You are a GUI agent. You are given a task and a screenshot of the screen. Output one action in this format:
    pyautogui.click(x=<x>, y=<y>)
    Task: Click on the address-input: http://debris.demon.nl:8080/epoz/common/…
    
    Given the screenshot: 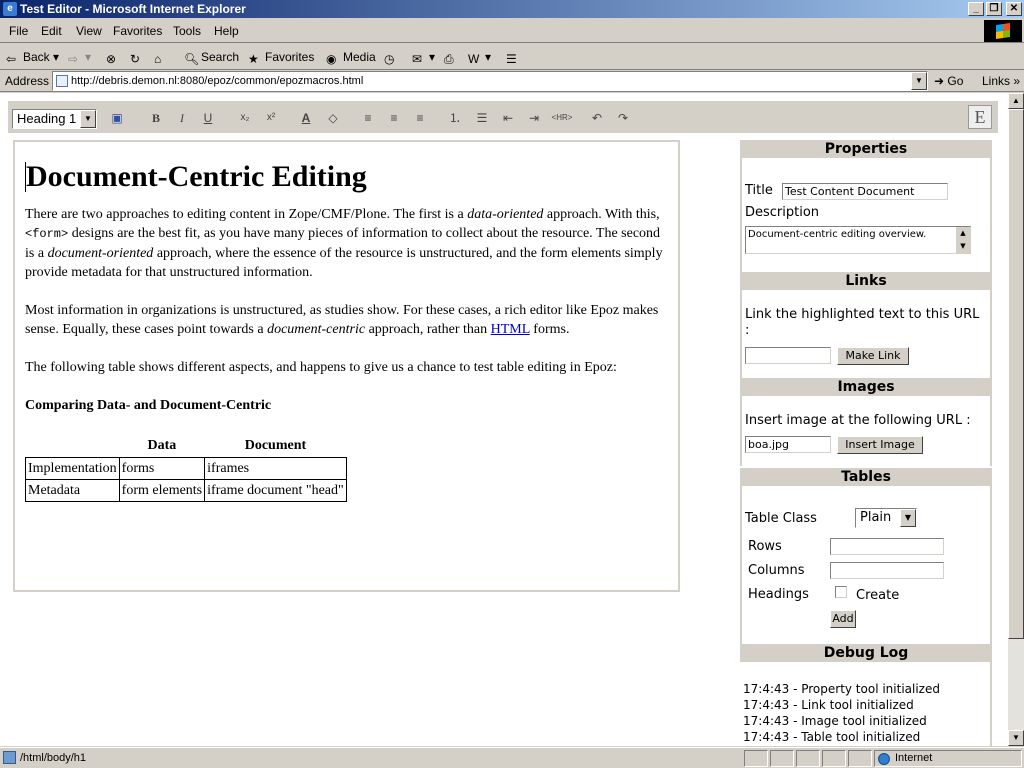 What is the action you would take?
    pyautogui.click(x=490, y=81)
    